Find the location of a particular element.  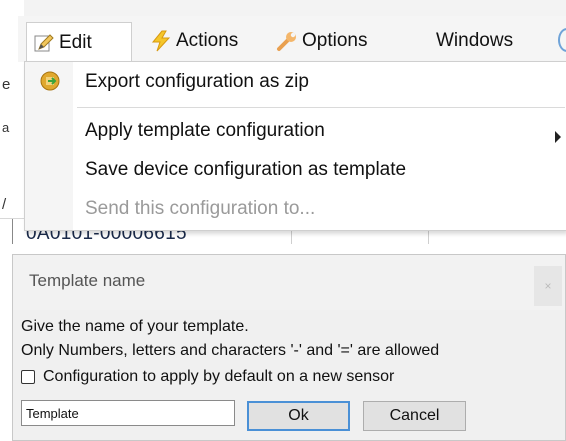

menu-tab-options: Options is located at coordinates (321, 41).